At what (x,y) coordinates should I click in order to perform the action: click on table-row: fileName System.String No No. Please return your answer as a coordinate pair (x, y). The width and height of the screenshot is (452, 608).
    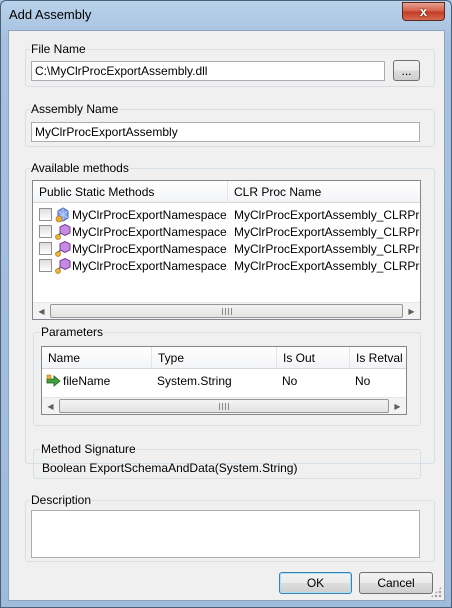
    Looking at the image, I should click on (224, 380).